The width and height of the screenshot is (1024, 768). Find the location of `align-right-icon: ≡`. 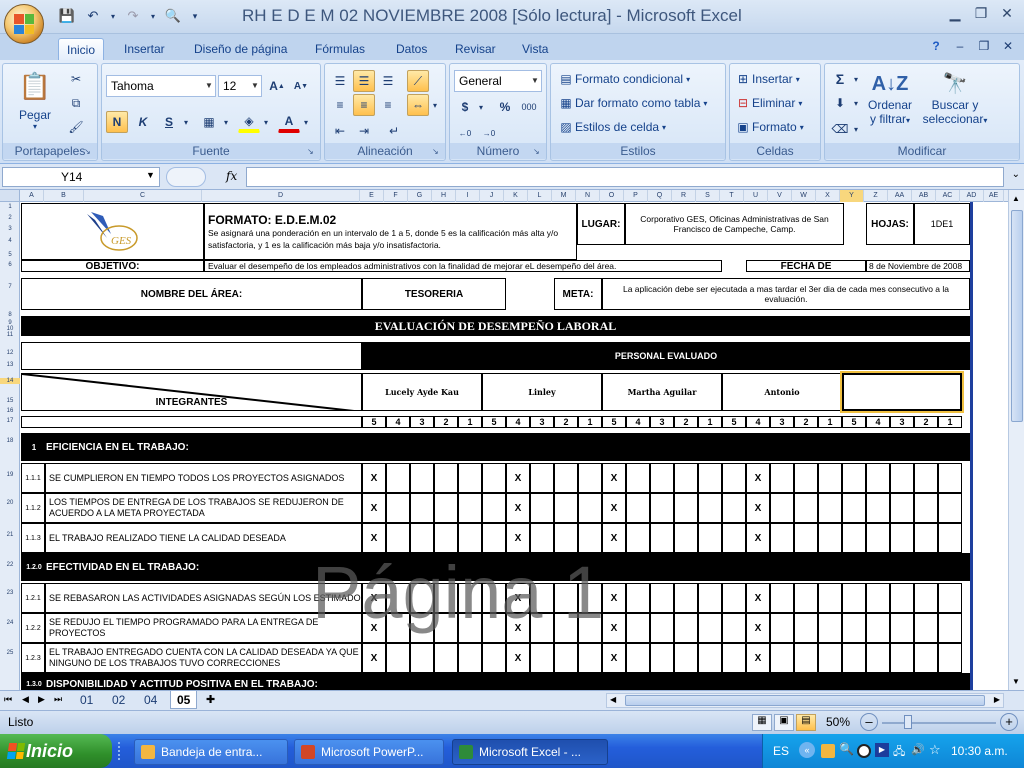

align-right-icon: ≡ is located at coordinates (388, 105).